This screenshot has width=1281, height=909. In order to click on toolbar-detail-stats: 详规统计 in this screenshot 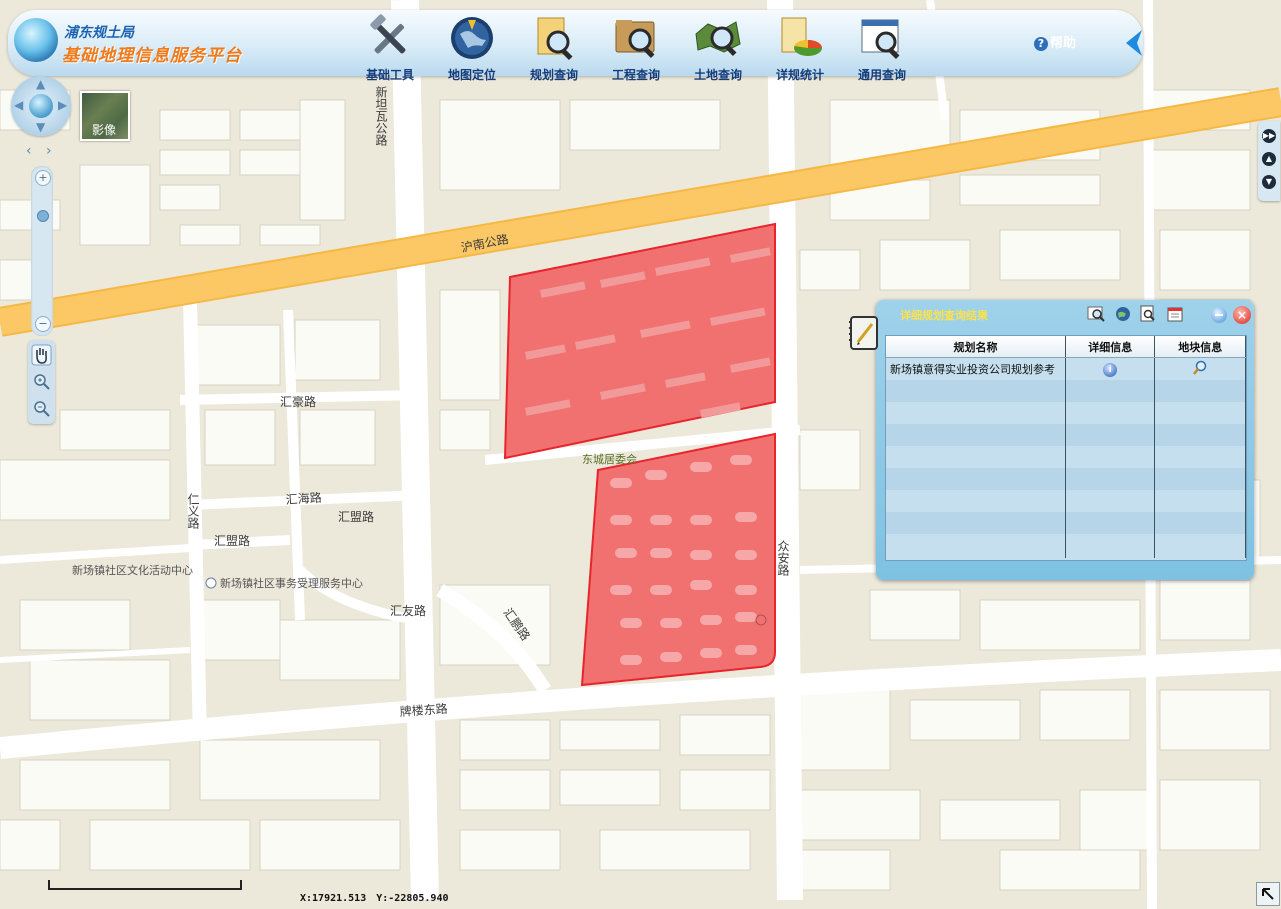, I will do `click(800, 48)`.